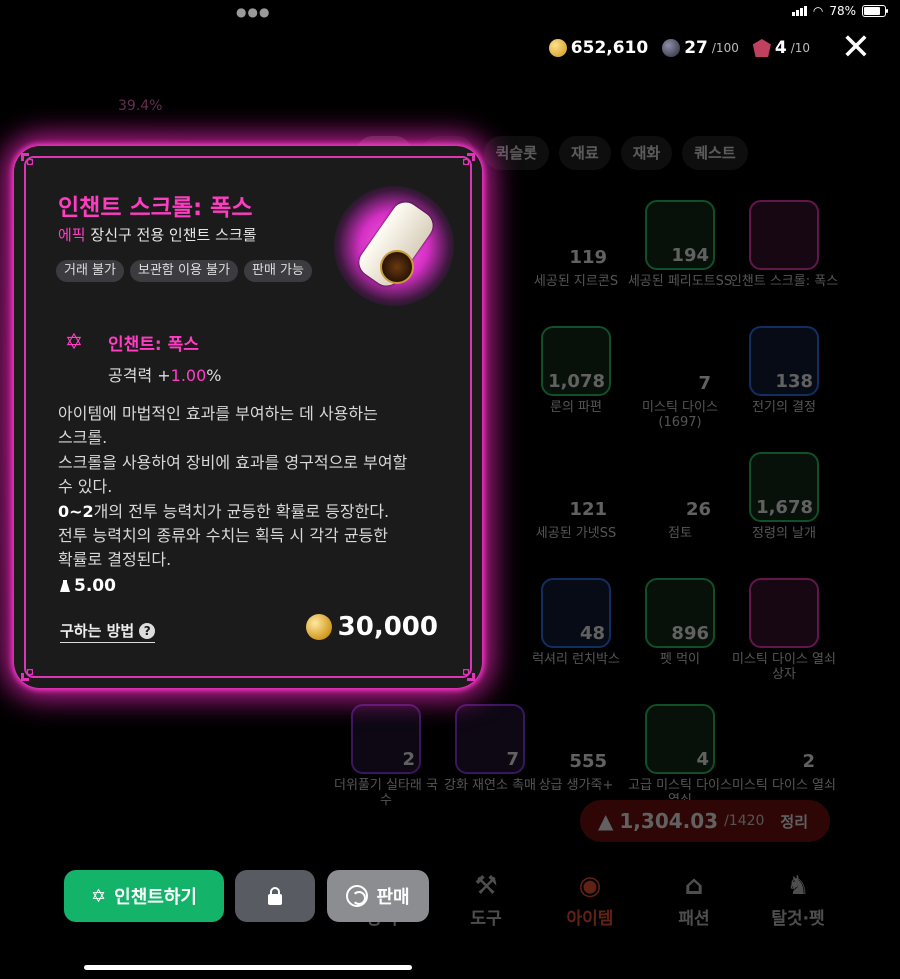  What do you see at coordinates (85, 487) in the screenshot?
I see `desc-line: 수 있다.` at bounding box center [85, 487].